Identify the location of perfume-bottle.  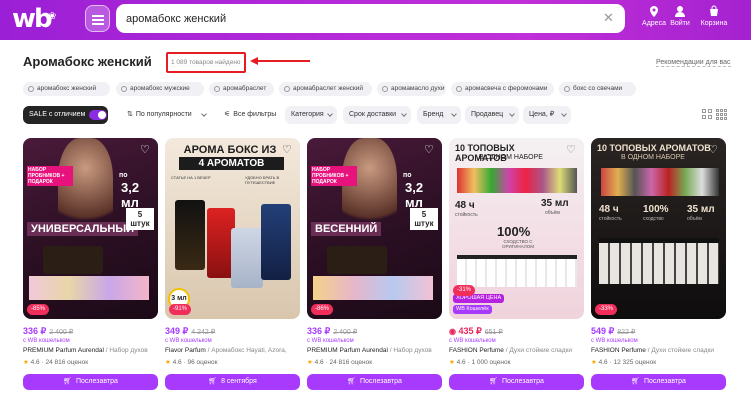
(247, 258).